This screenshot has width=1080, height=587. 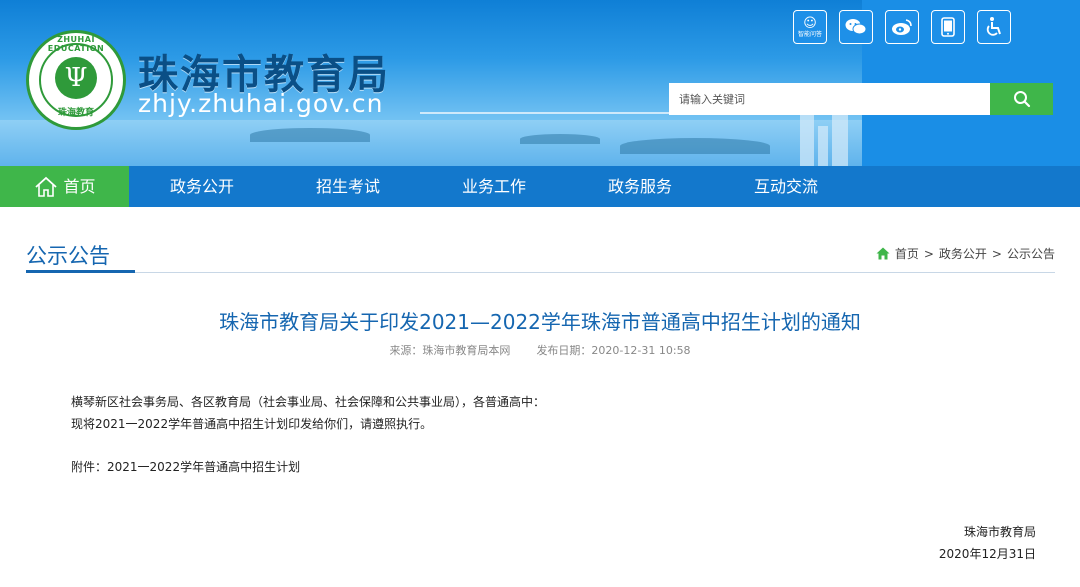 I want to click on main-nav: 首页 政务公开 招生考试 业务工作 政务服务 互动交流, so click(x=540, y=186).